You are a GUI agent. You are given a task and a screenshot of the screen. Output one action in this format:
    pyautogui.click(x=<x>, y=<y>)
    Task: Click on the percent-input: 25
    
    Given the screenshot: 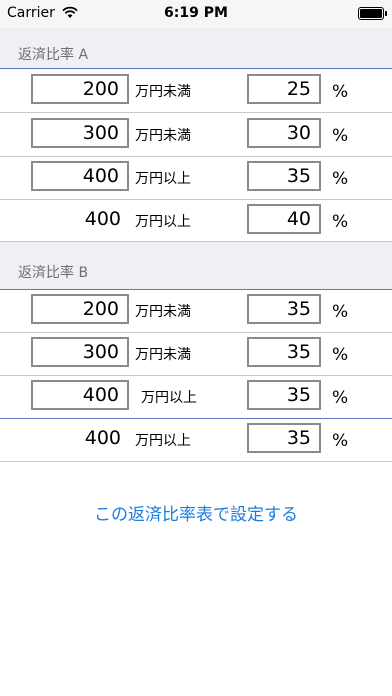 What is the action you would take?
    pyautogui.click(x=284, y=89)
    